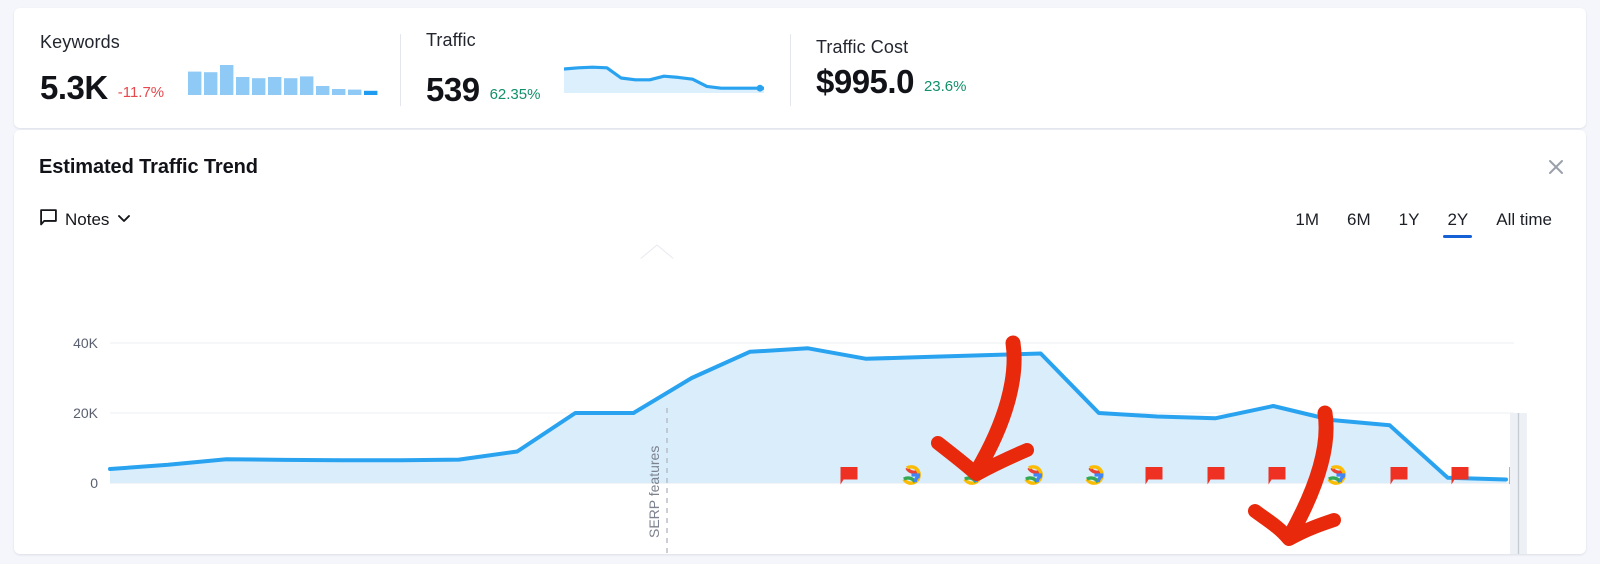 The width and height of the screenshot is (1600, 564). Describe the element at coordinates (94, 483) in the screenshot. I see `y-axis-tick-label: 0` at that location.